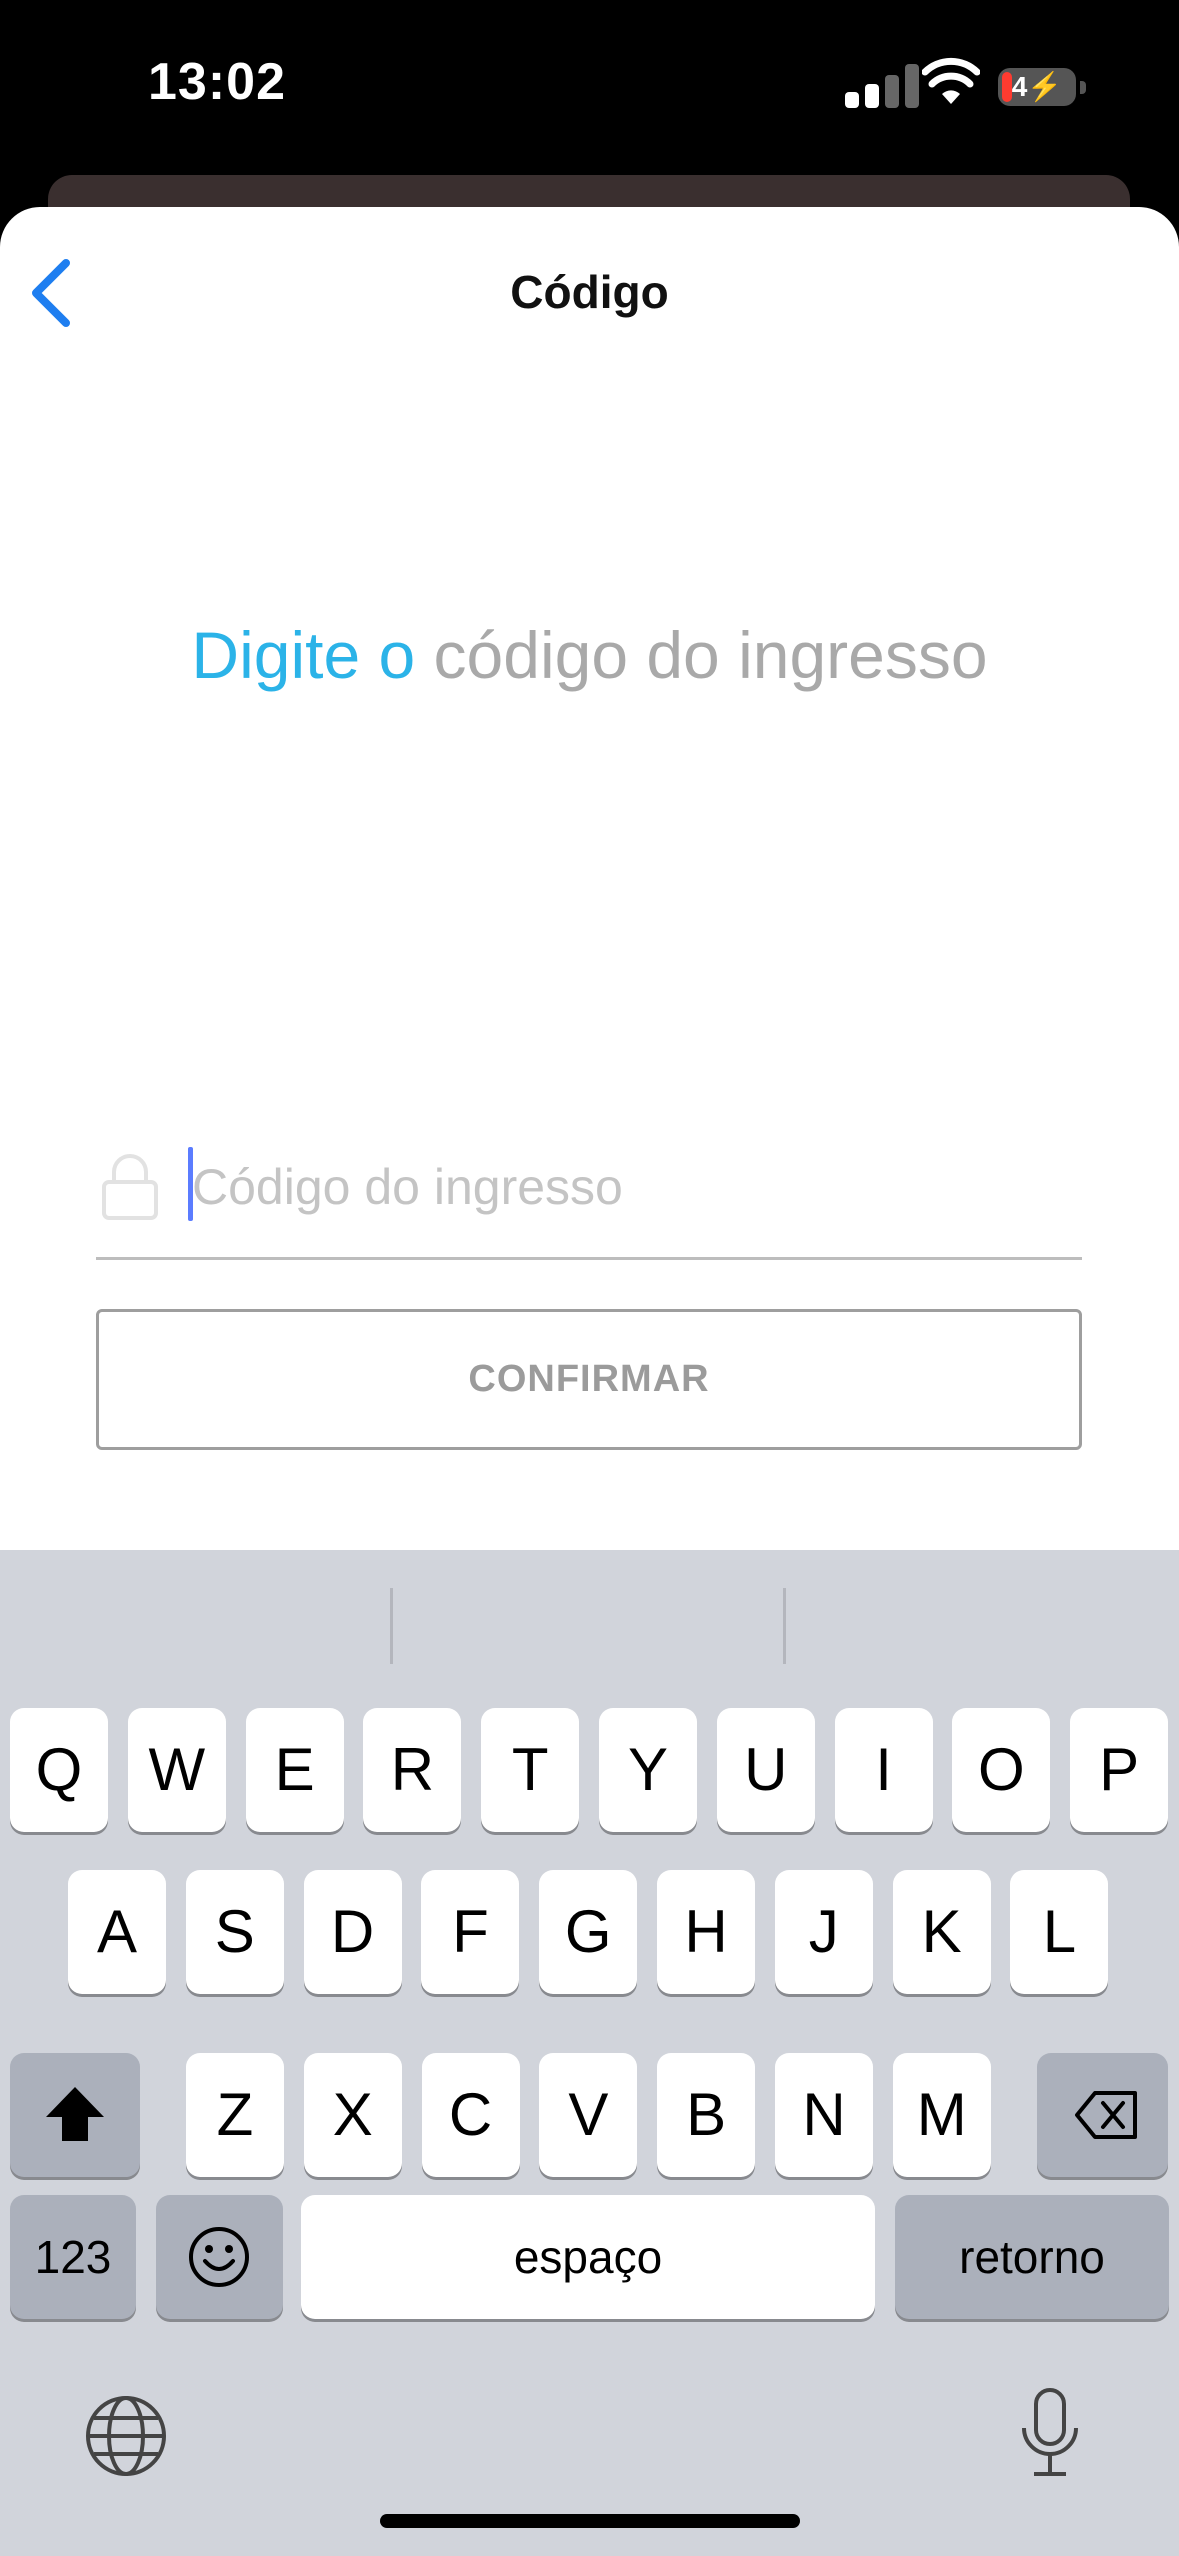 This screenshot has height=2556, width=1179. Describe the element at coordinates (589, 1379) in the screenshot. I see `confirm-button: CONFIRMAR` at that location.